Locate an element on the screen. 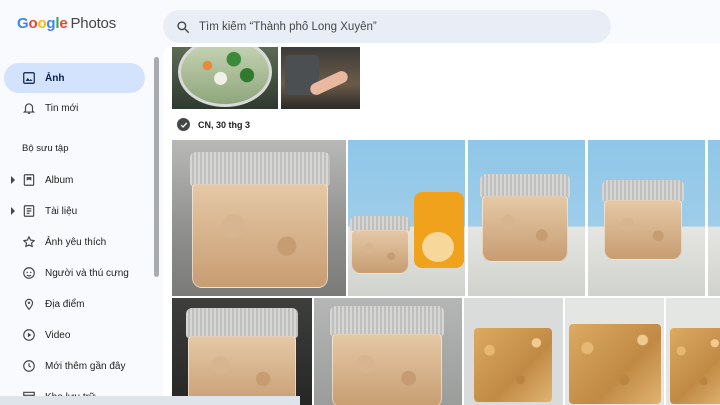 Image resolution: width=720 pixels, height=405 pixels. sidebar-item-albums: Album is located at coordinates (74, 180).